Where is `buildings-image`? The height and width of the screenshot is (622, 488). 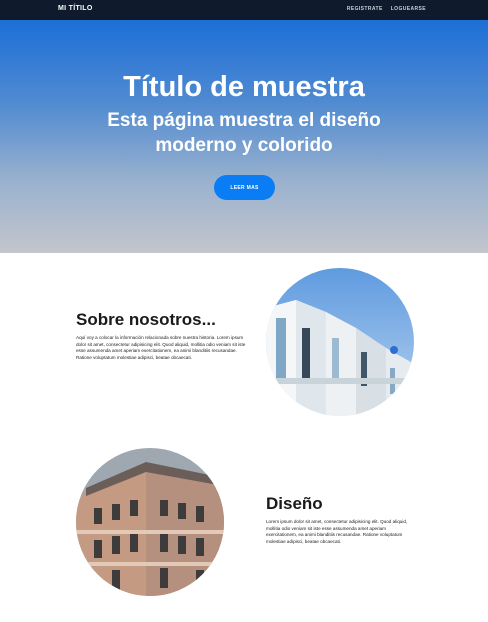
buildings-image is located at coordinates (340, 342).